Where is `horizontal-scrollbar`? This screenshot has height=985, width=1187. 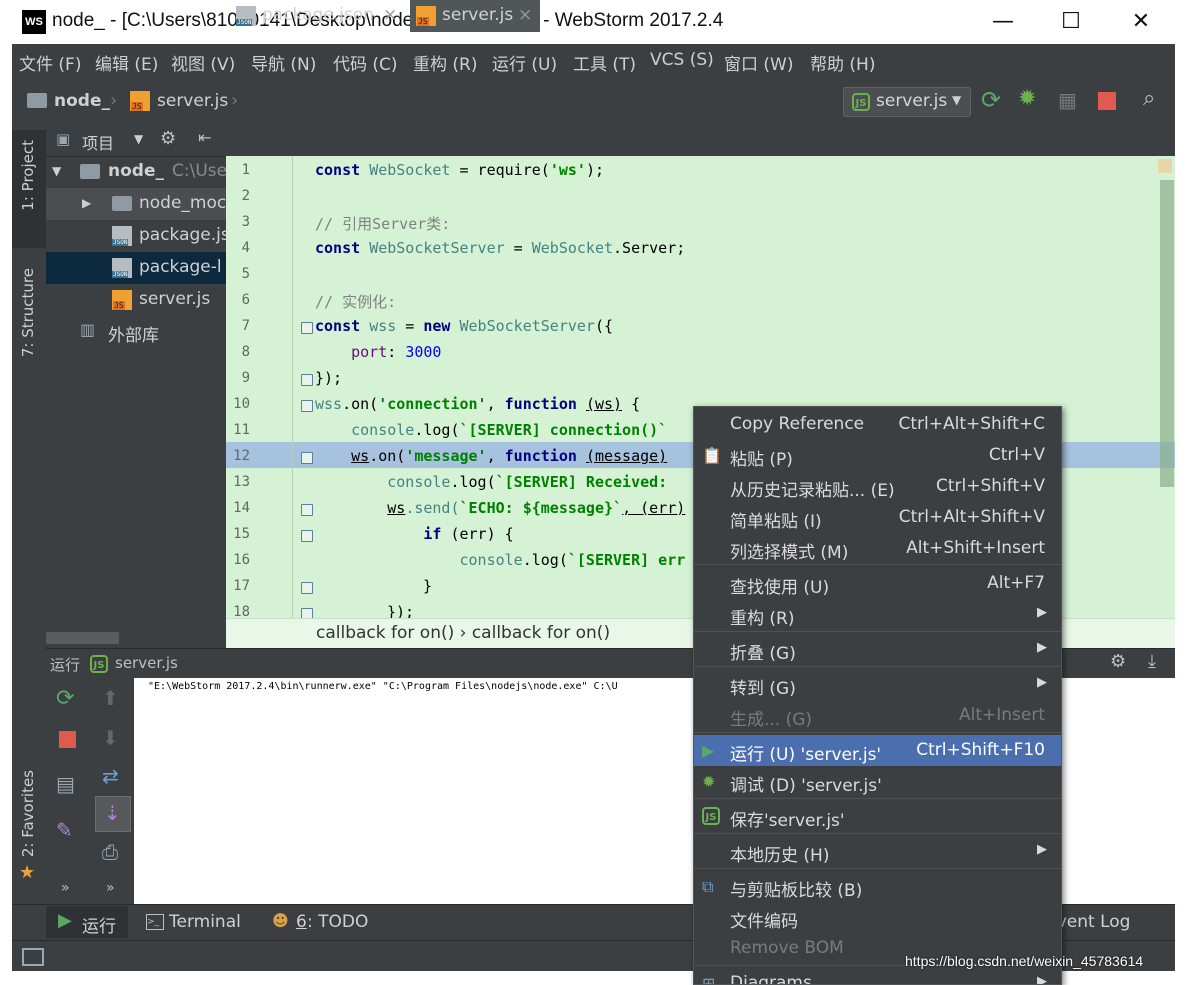
horizontal-scrollbar is located at coordinates (82, 638).